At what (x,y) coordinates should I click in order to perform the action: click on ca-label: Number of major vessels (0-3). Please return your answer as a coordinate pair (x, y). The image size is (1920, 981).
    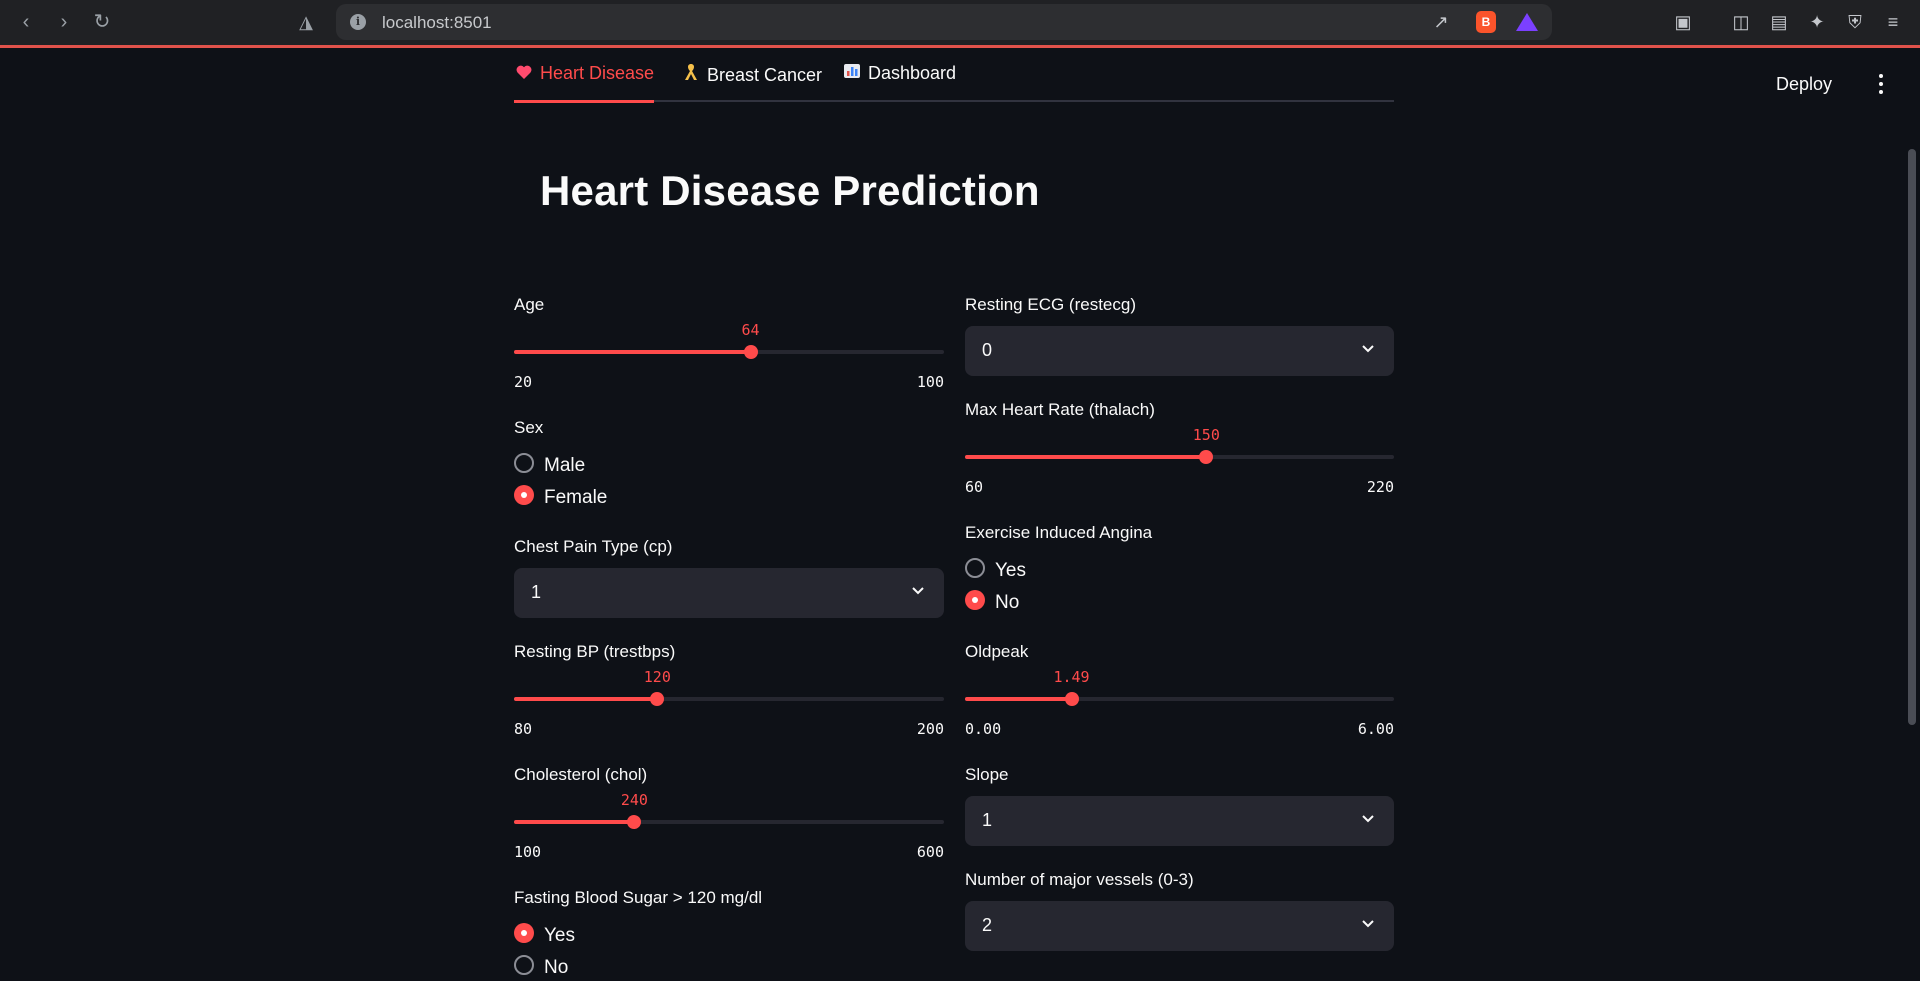
    Looking at the image, I should click on (1079, 879).